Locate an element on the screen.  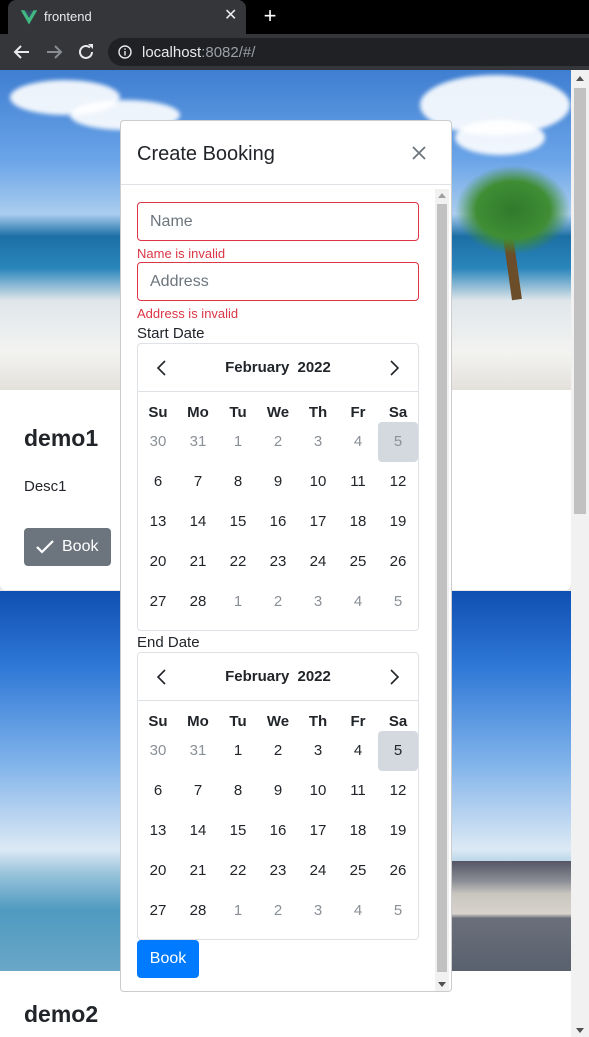
name-input is located at coordinates (278, 221).